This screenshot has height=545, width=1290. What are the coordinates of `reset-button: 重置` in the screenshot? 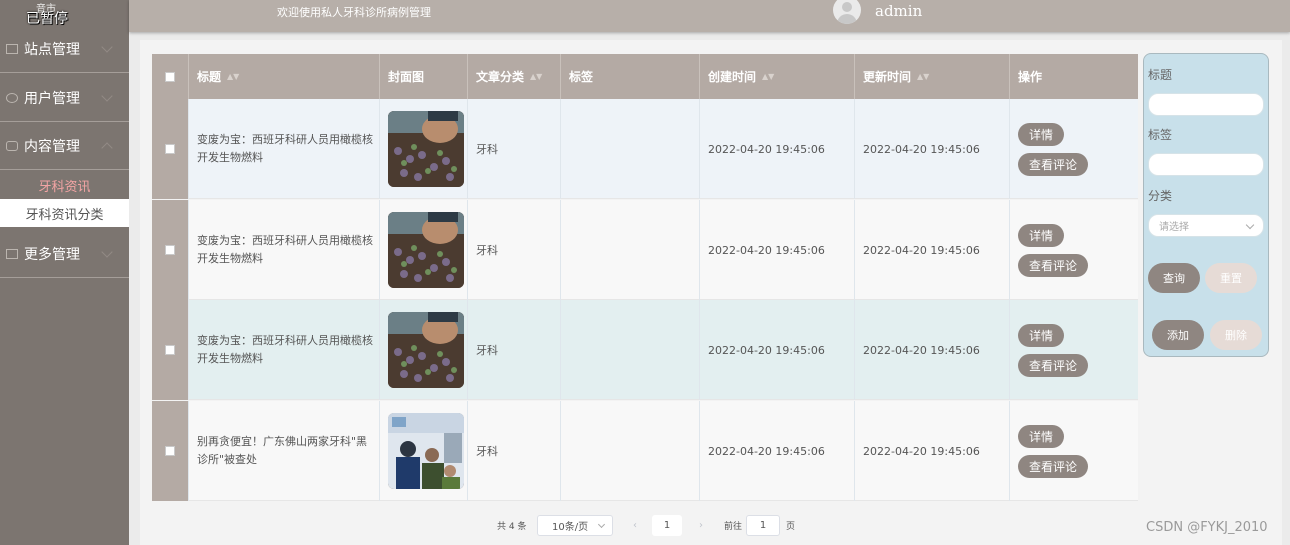 It's located at (1231, 278).